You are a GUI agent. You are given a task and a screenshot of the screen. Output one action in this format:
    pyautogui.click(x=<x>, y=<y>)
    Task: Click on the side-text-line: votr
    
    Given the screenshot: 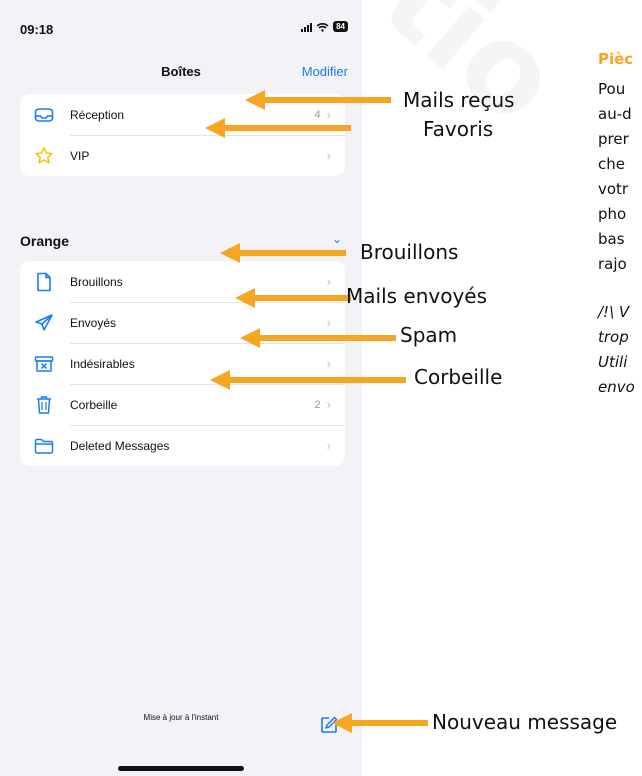 What is the action you would take?
    pyautogui.click(x=613, y=189)
    